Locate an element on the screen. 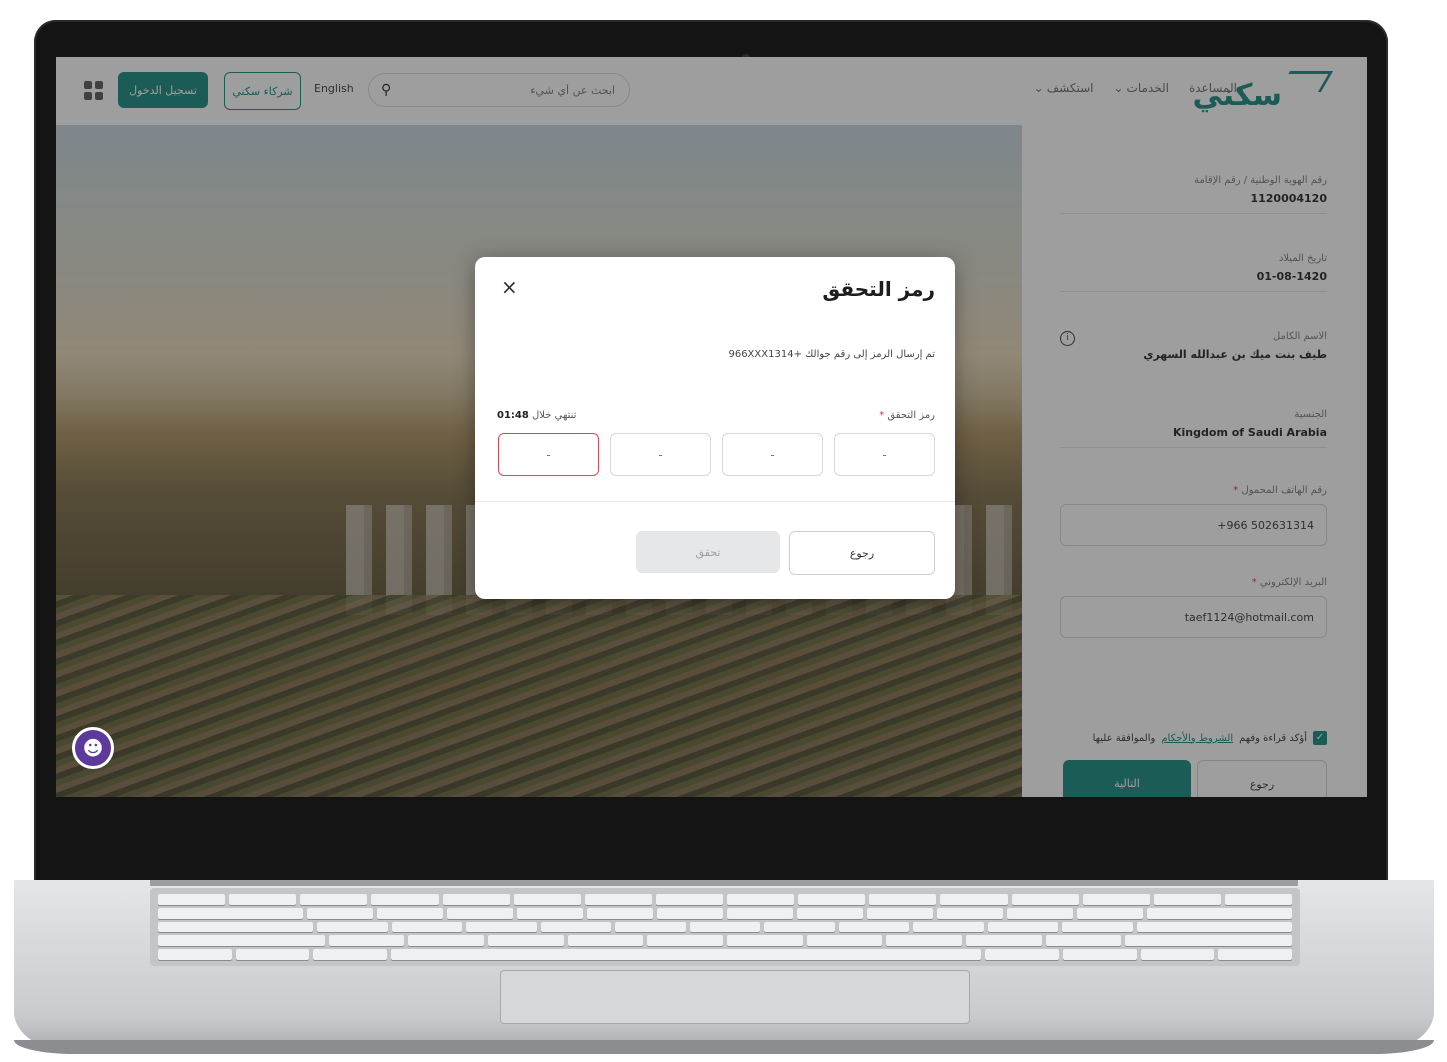 This screenshot has width=1447, height=1062. otp-label: رمز التحقق * is located at coordinates (907, 415).